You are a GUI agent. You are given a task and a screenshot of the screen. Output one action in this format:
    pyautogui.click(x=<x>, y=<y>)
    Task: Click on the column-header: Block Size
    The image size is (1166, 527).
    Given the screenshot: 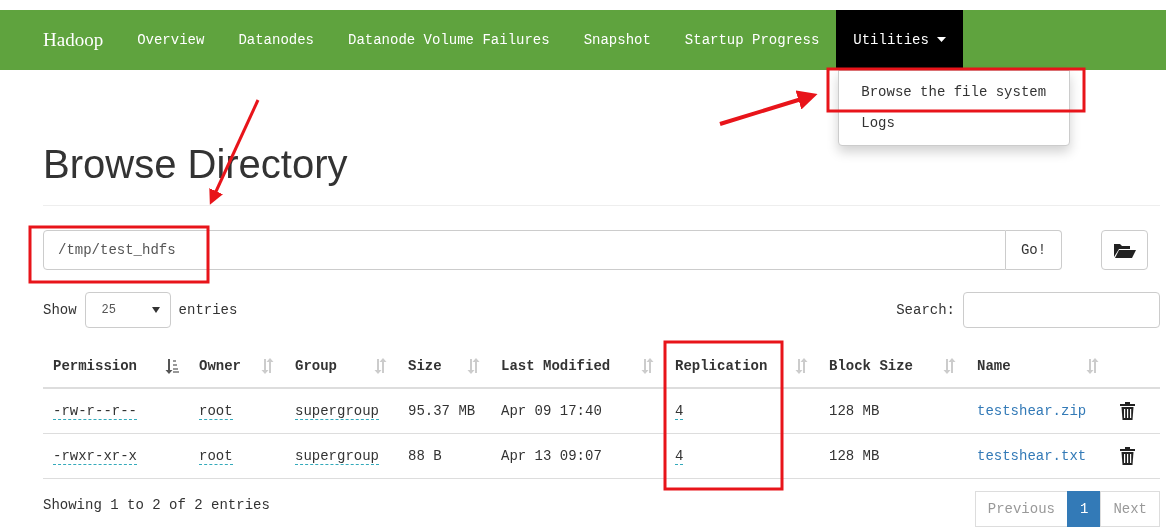 What is the action you would take?
    pyautogui.click(x=893, y=366)
    